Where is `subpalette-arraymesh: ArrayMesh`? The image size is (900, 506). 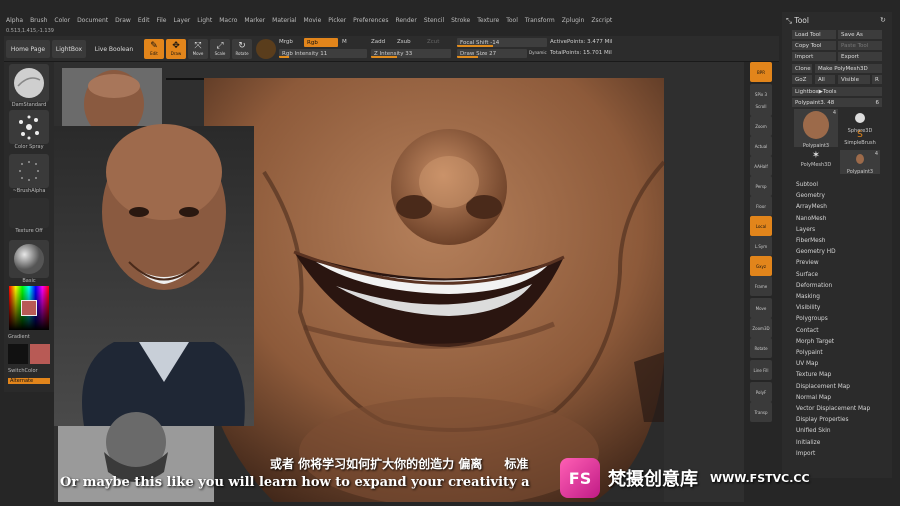 subpalette-arraymesh: ArrayMesh is located at coordinates (811, 207).